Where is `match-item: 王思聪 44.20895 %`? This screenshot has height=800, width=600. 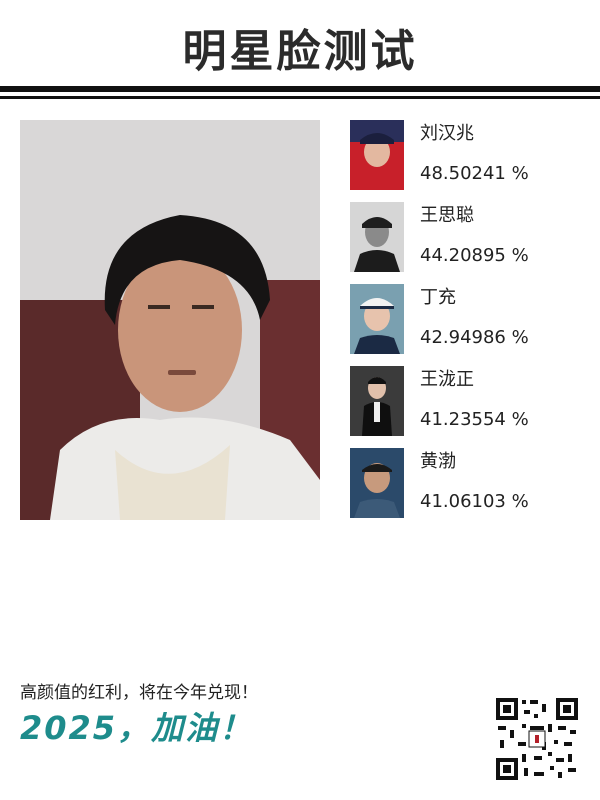
match-item: 王思聪 44.20895 % is located at coordinates (465, 243).